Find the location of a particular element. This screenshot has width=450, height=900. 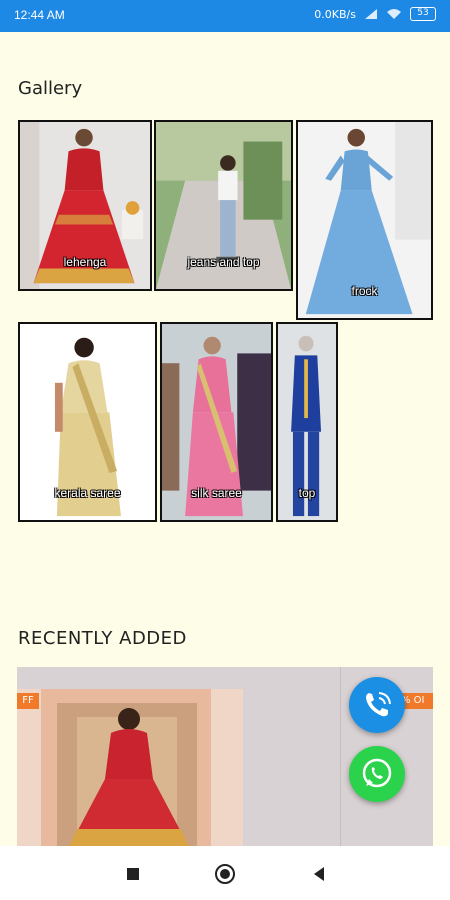

whatsapp-icon is located at coordinates (377, 773).